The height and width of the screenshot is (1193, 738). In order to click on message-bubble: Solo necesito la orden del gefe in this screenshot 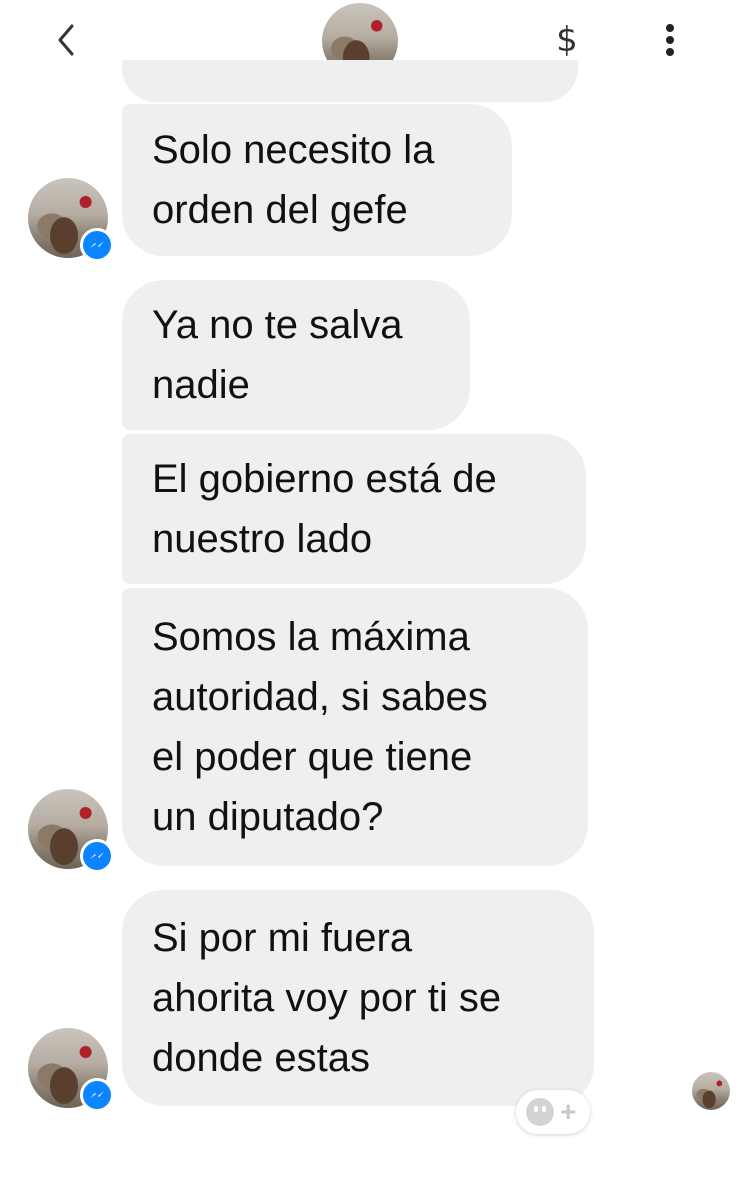, I will do `click(317, 180)`.